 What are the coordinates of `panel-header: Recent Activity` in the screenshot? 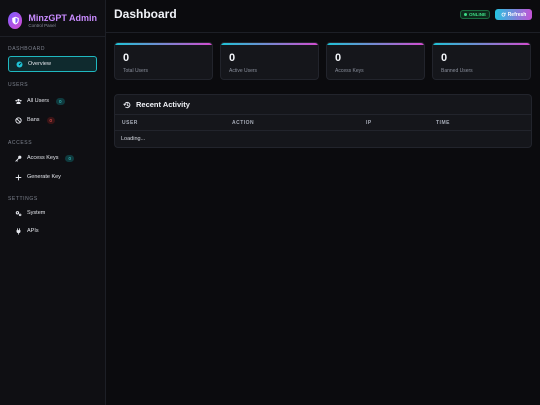 It's located at (323, 105).